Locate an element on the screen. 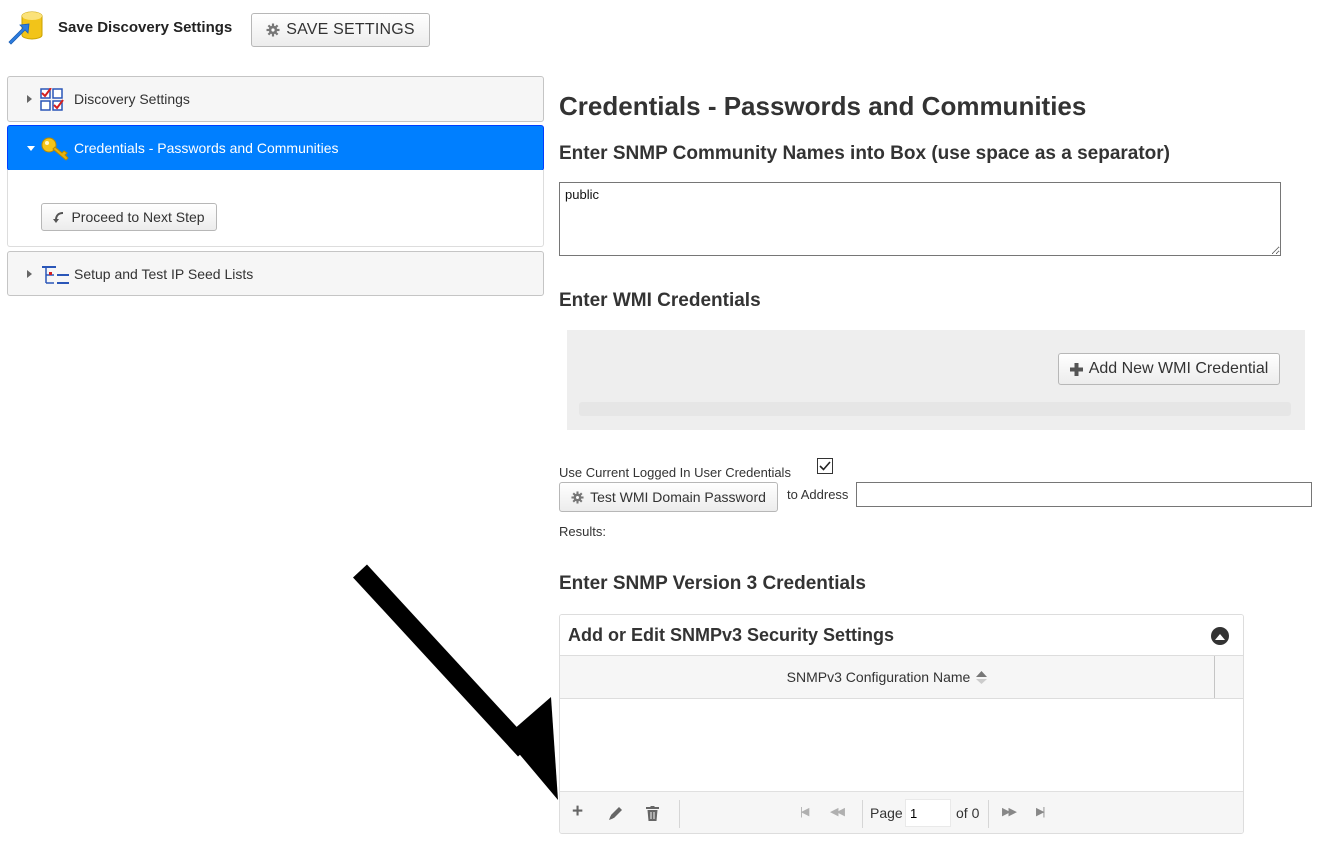 The image size is (1317, 850). database-save-icon is located at coordinates (26, 27).